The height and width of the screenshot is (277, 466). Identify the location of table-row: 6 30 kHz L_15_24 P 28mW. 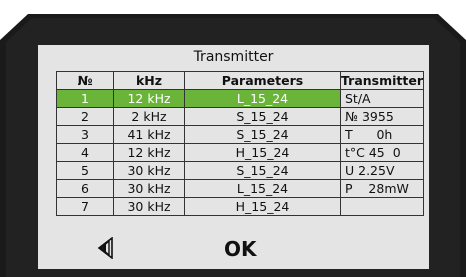
(240, 188).